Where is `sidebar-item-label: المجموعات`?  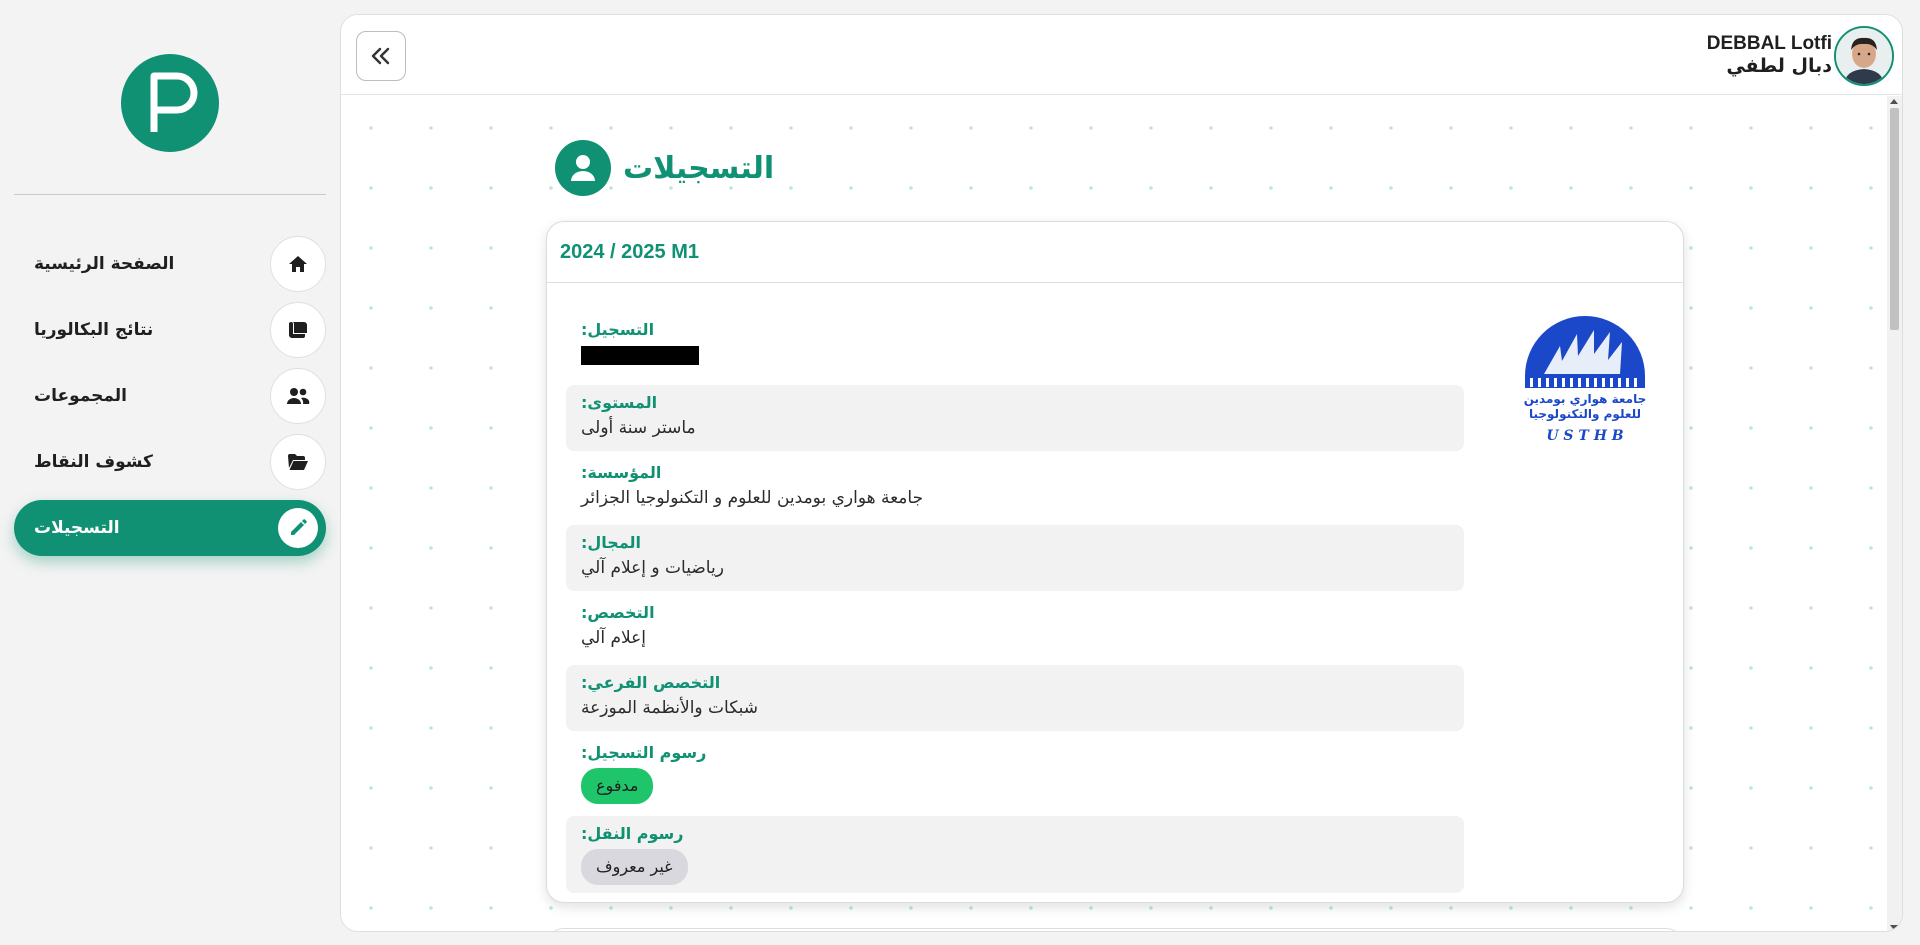
sidebar-item-label: المجموعات is located at coordinates (80, 396).